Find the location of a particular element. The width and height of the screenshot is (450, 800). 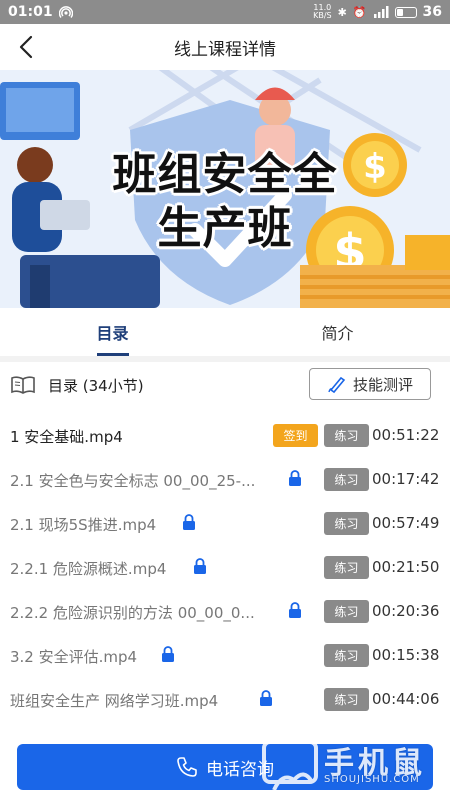

nav-bar: 线上课程详情 is located at coordinates (225, 47).